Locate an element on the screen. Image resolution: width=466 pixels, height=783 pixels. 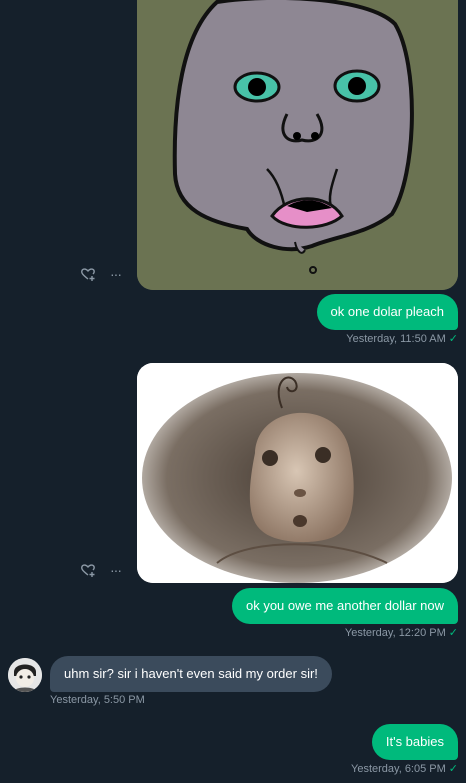
message-bubble-sent: It's babies is located at coordinates (414, 742).